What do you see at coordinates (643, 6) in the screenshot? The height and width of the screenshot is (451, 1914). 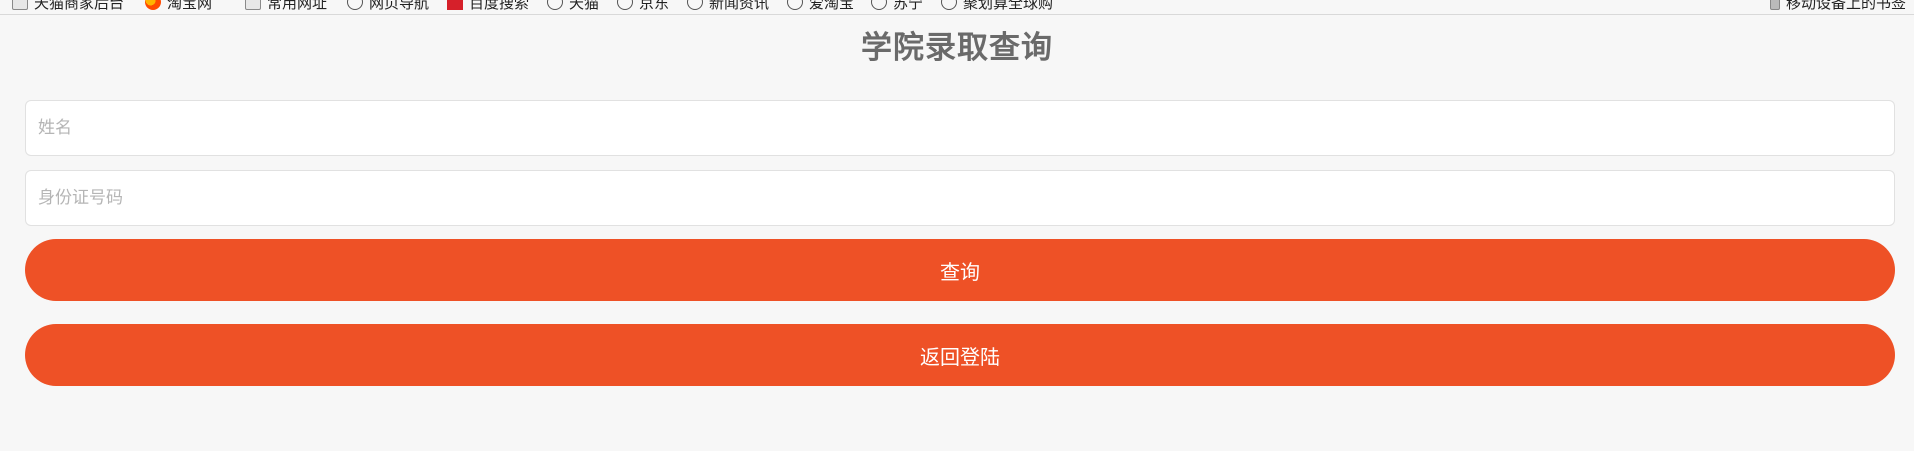 I see `bookmark-item: 京东` at bounding box center [643, 6].